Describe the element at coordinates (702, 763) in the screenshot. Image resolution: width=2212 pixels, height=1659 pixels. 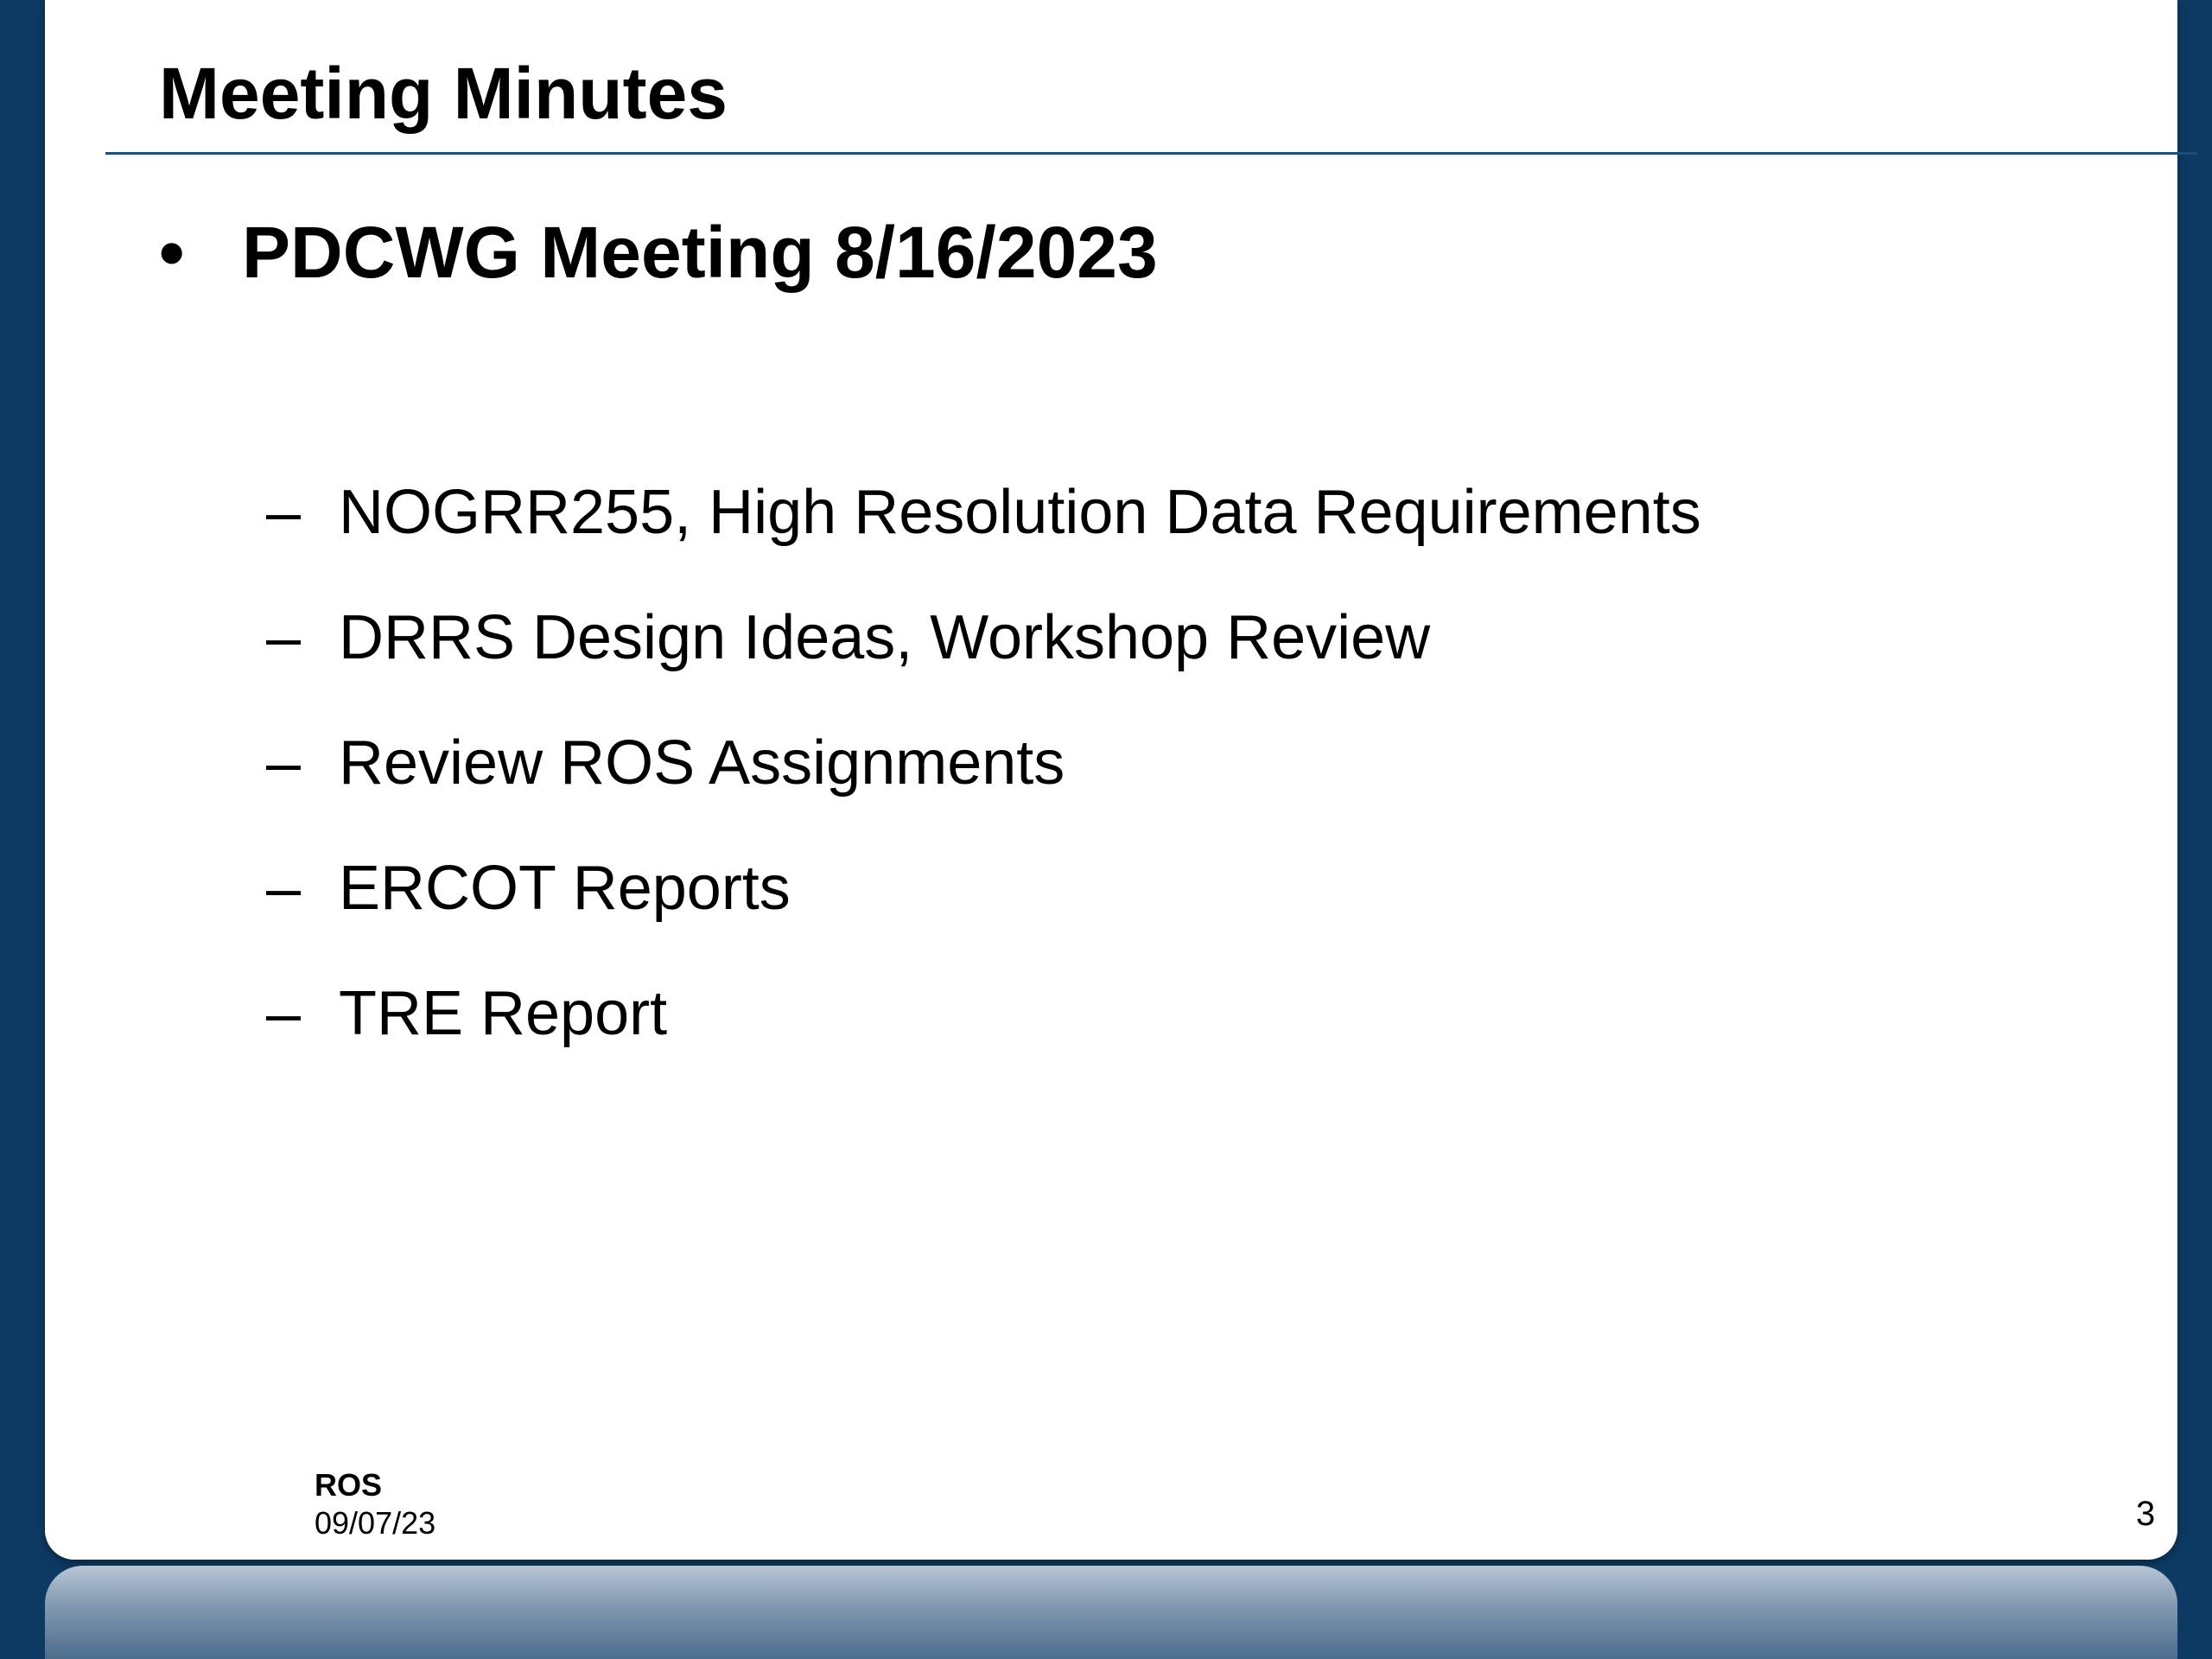
I see `list-item-text: Review ROS Assignments` at that location.